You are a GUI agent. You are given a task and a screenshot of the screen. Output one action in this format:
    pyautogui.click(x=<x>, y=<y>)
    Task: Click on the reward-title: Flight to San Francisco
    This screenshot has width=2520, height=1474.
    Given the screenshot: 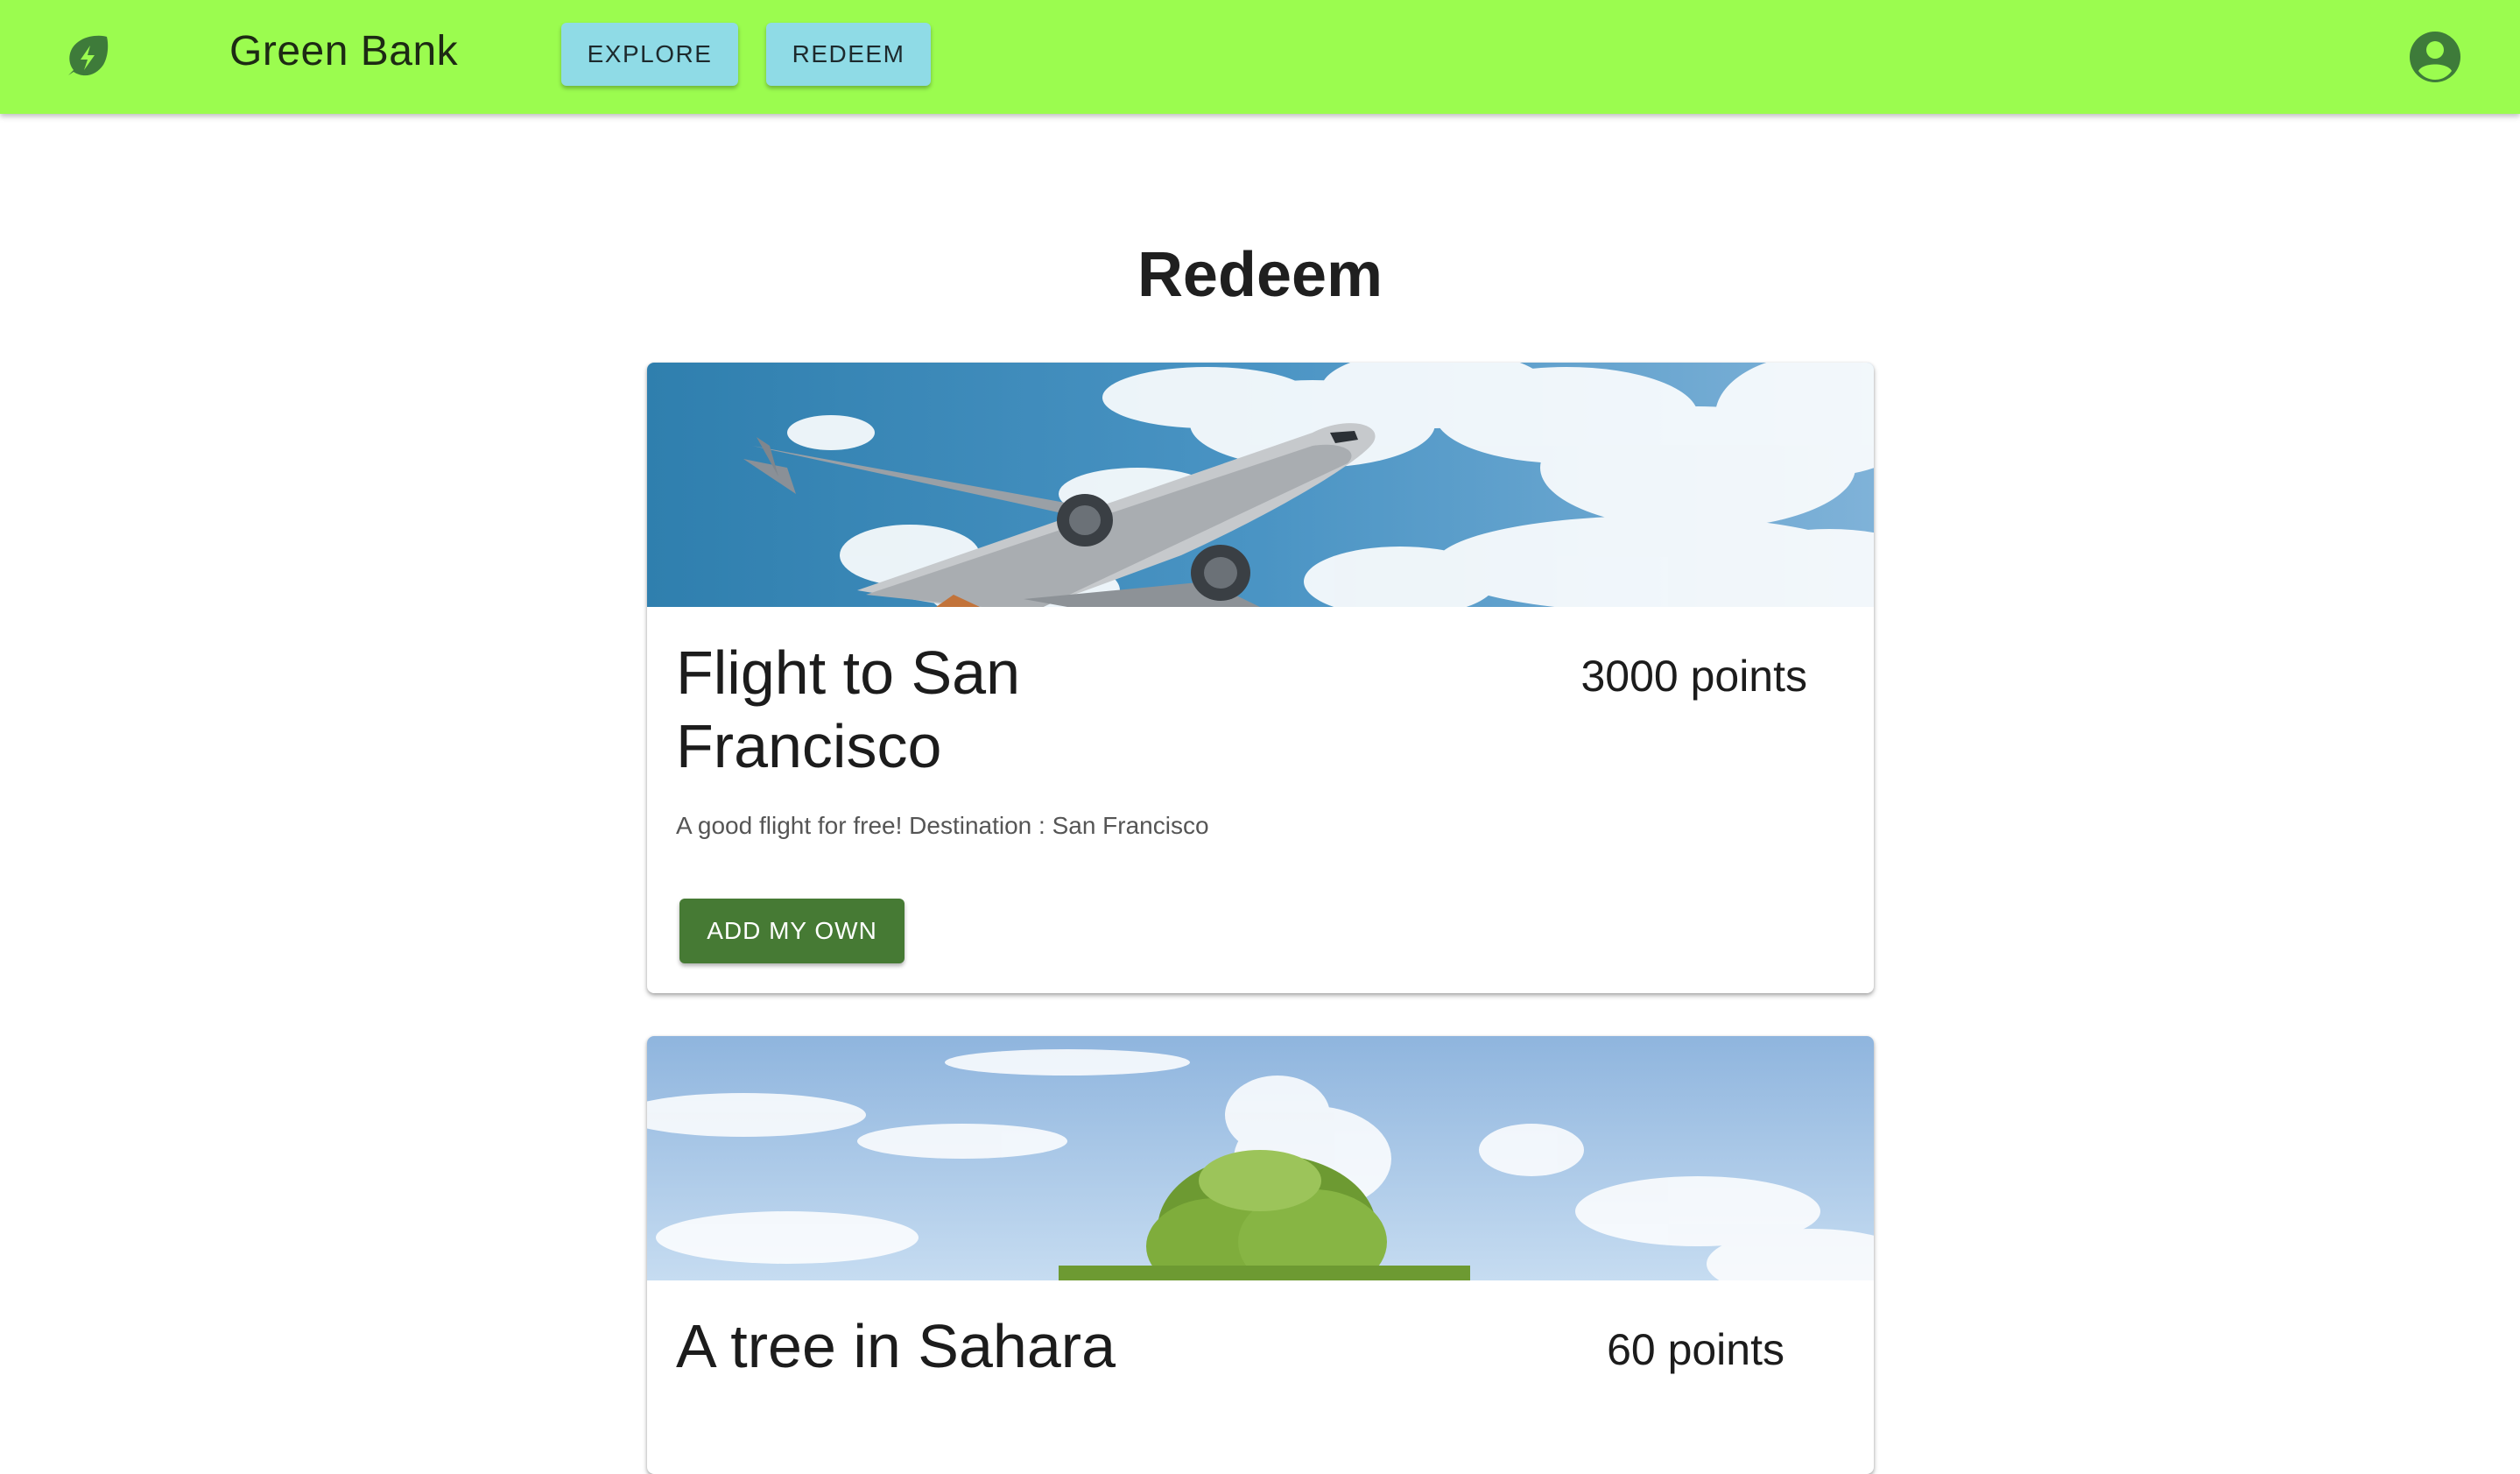 What is the action you would take?
    pyautogui.click(x=848, y=709)
    